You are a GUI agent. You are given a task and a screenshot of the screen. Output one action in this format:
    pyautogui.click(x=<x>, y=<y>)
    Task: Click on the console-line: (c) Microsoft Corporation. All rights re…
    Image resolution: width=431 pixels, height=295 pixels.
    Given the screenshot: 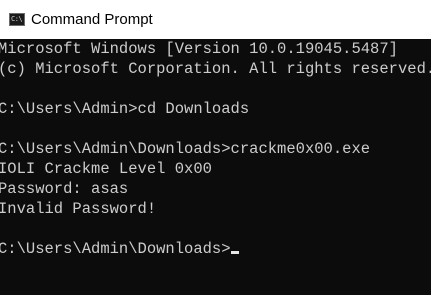 What is the action you would take?
    pyautogui.click(x=215, y=69)
    